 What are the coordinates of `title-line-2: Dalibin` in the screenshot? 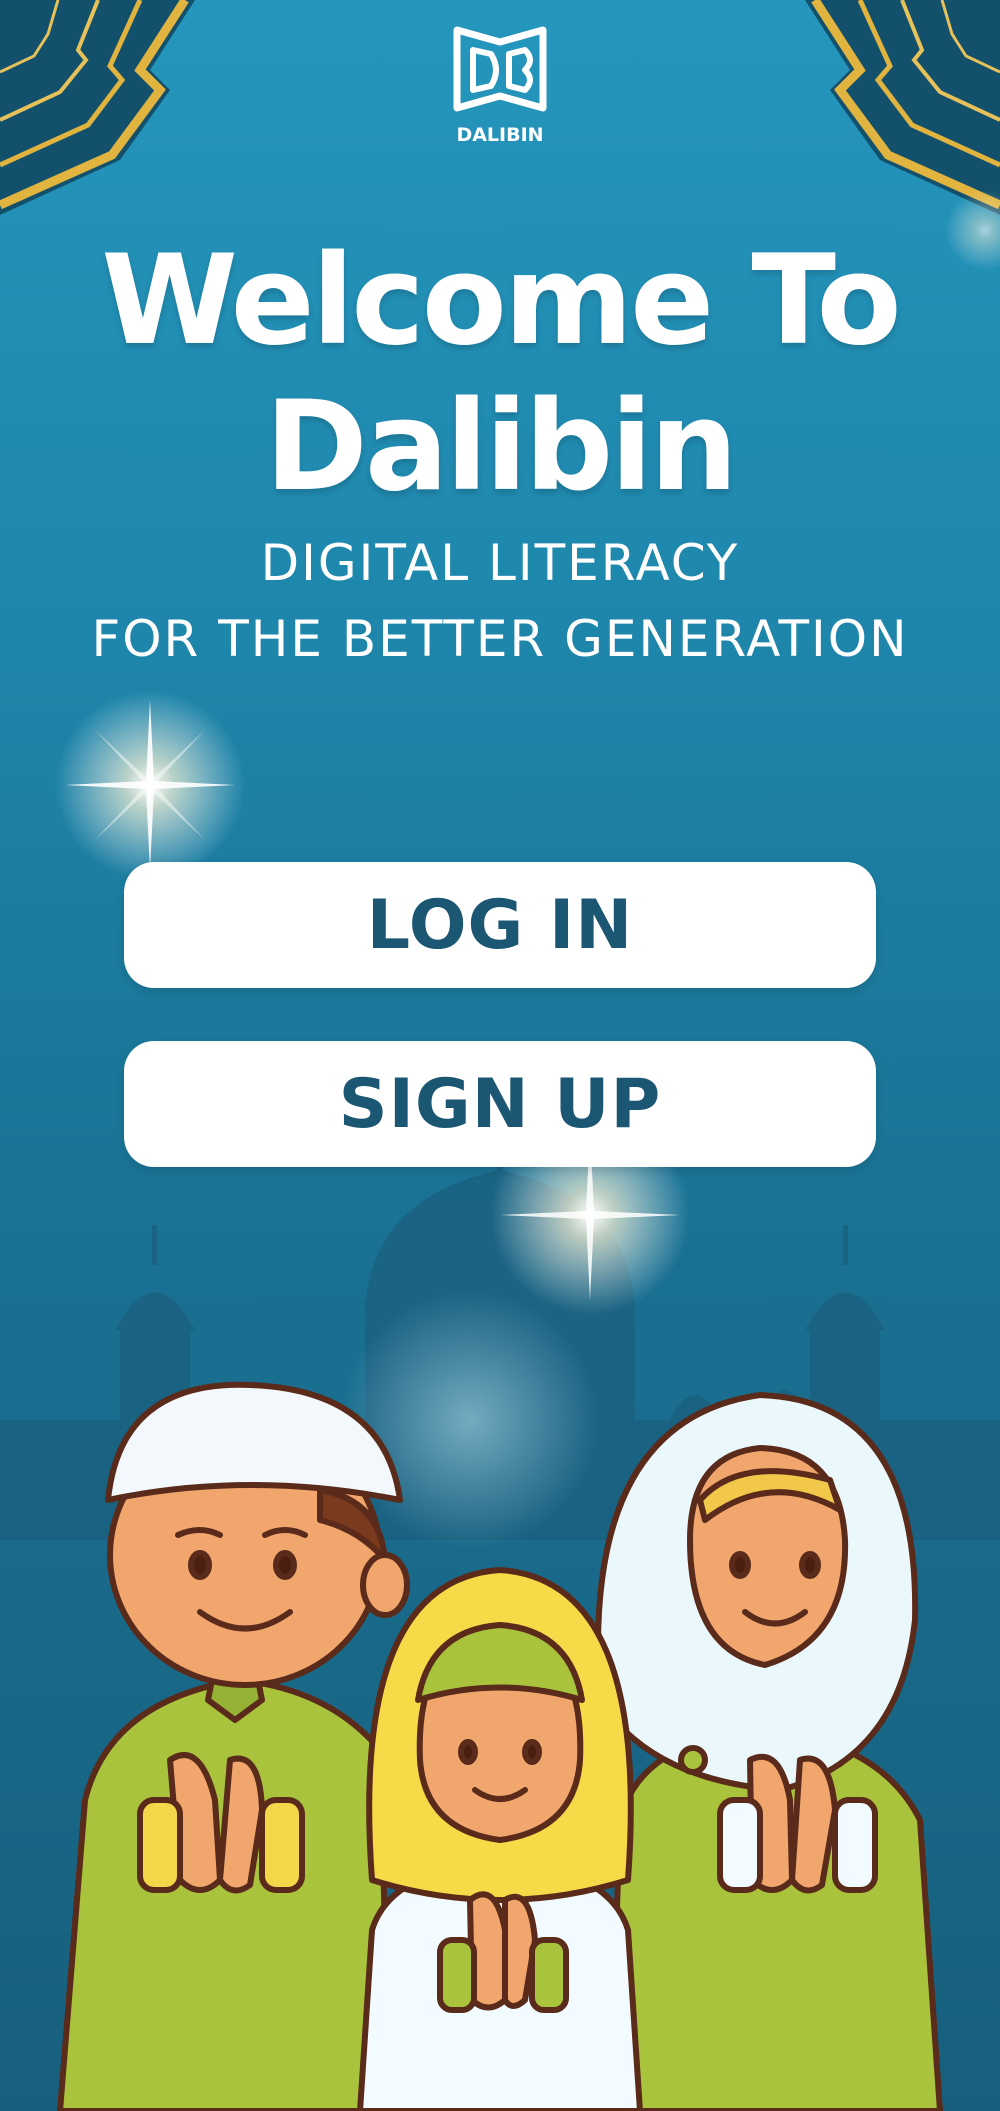 It's located at (501, 447).